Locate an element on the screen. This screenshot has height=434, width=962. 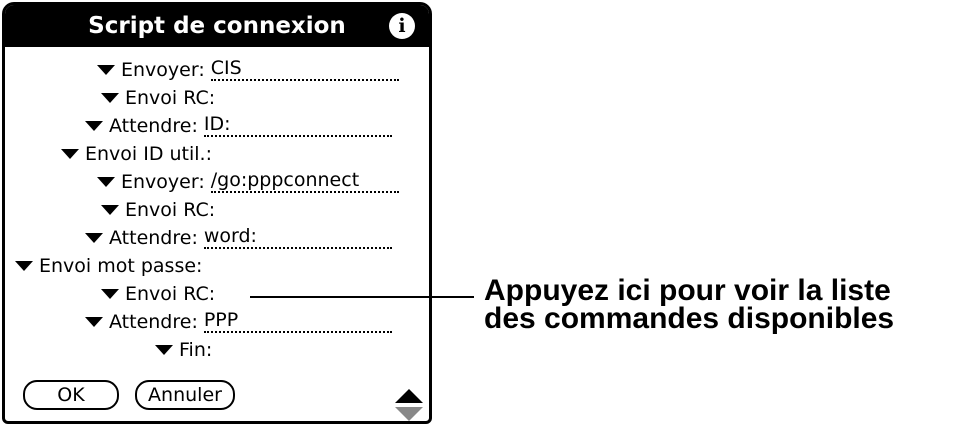
info-icon: i is located at coordinates (402, 26).